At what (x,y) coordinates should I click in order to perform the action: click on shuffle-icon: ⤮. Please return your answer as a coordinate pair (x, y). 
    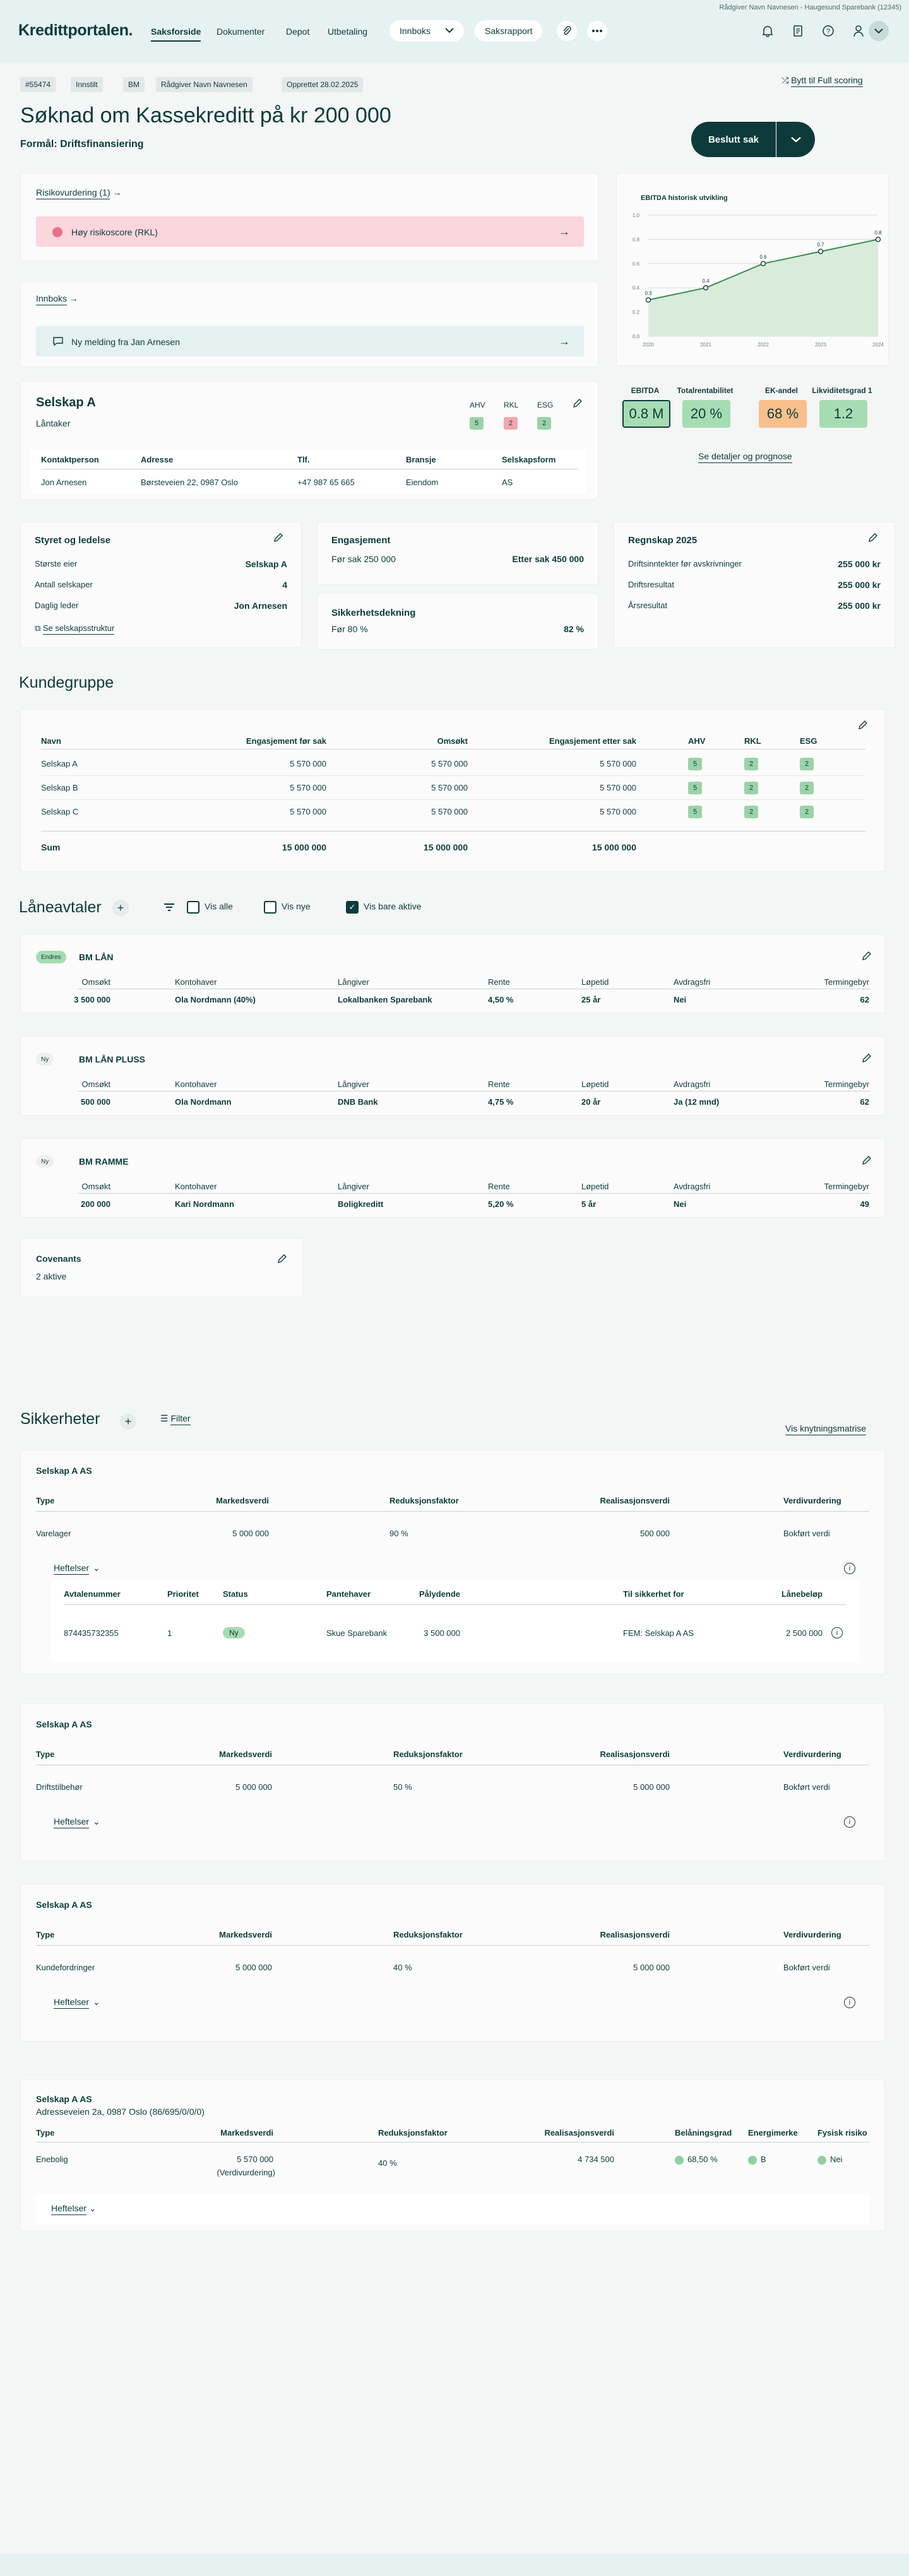
    Looking at the image, I should click on (785, 80).